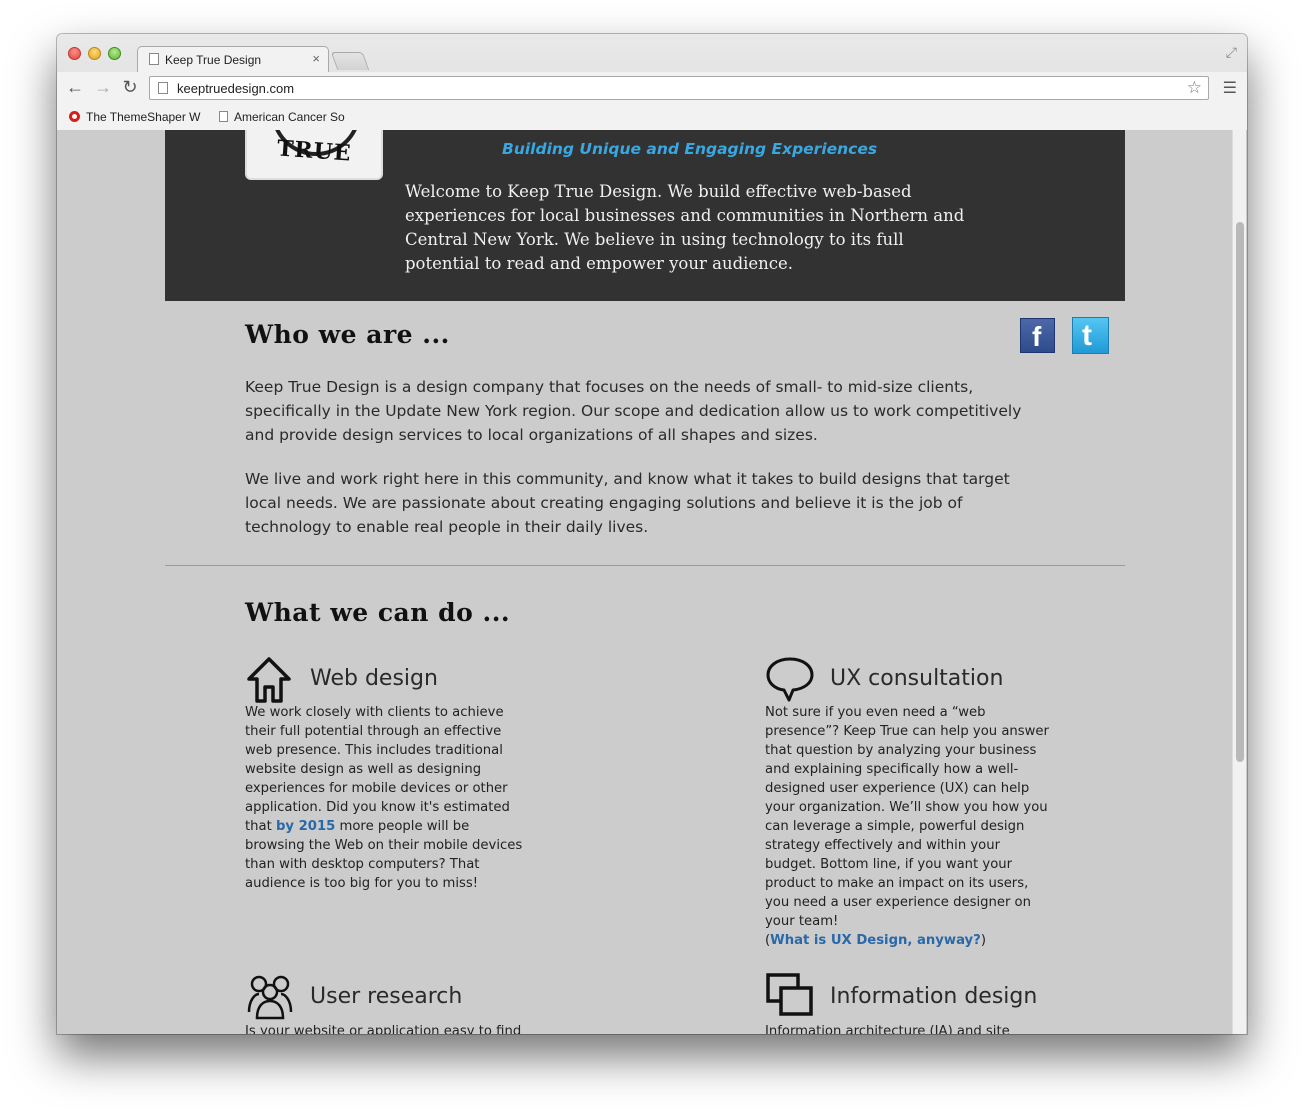  What do you see at coordinates (374, 678) in the screenshot?
I see `service-title-web-design: Web design` at bounding box center [374, 678].